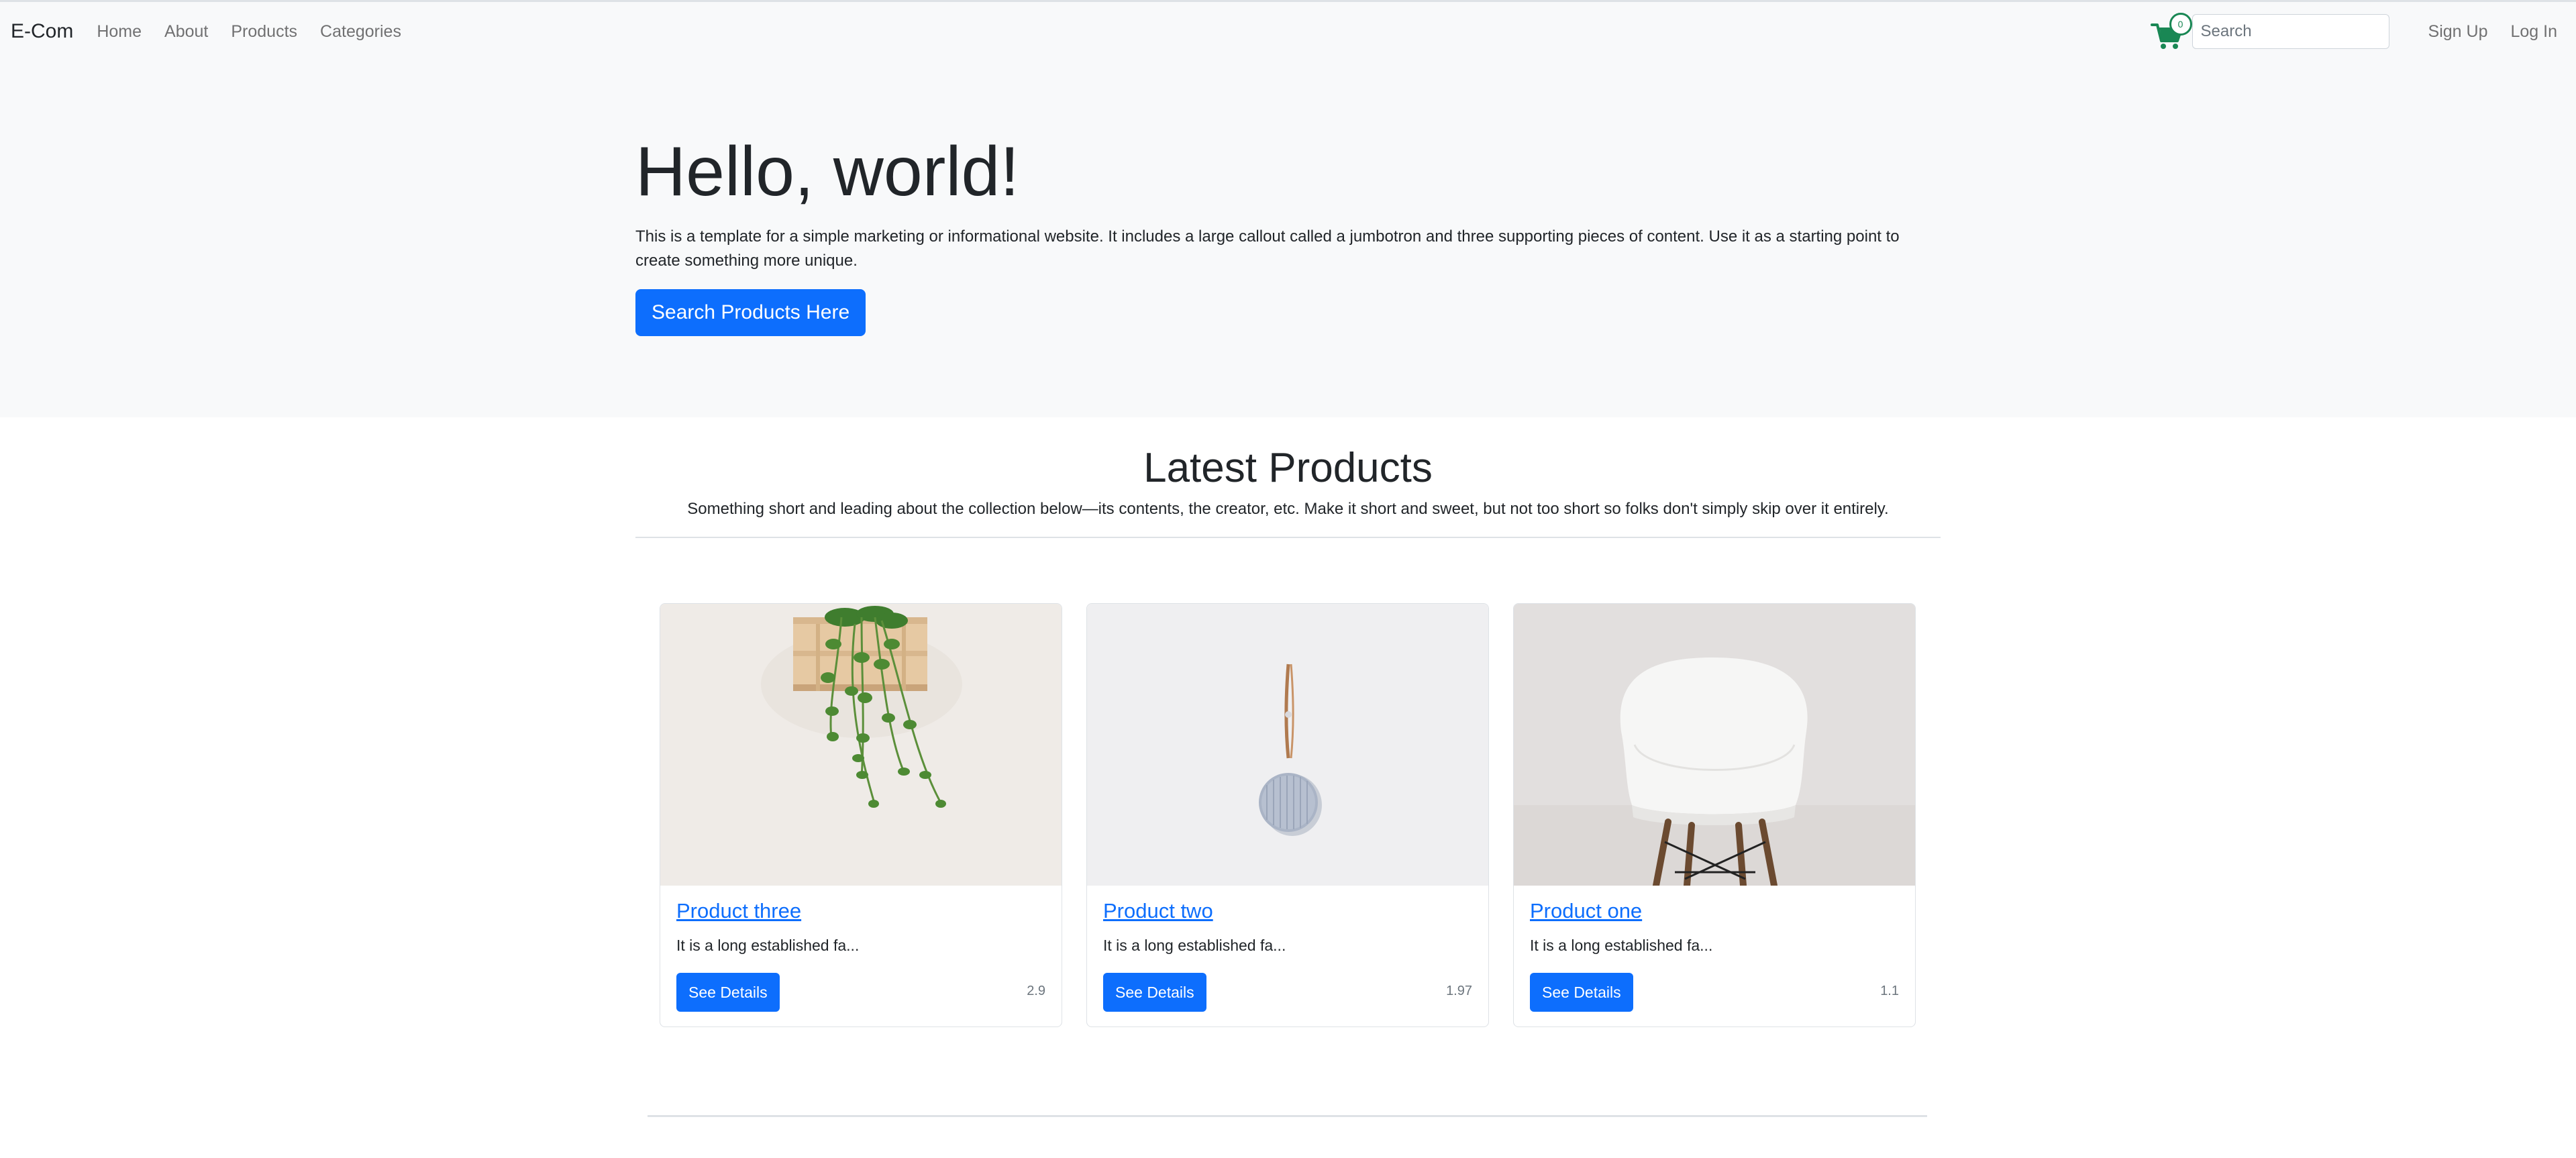 Image resolution: width=2576 pixels, height=1158 pixels. I want to click on product-image-speaker, so click(1287, 745).